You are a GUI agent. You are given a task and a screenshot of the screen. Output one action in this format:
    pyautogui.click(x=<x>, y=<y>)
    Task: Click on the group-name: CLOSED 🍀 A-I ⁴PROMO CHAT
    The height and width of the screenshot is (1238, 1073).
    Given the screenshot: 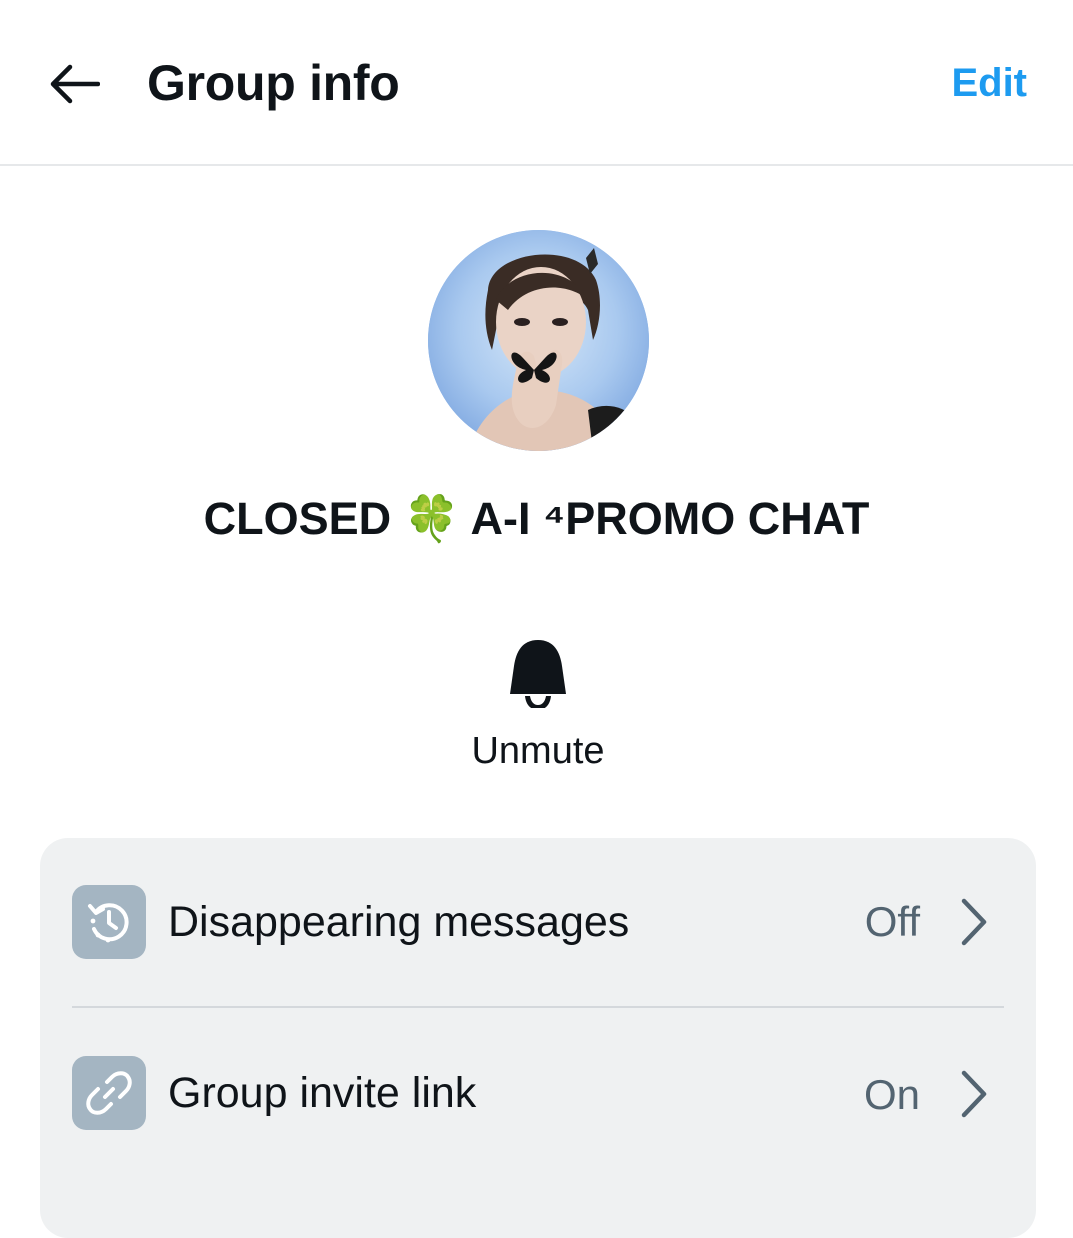 What is the action you would take?
    pyautogui.click(x=536, y=518)
    